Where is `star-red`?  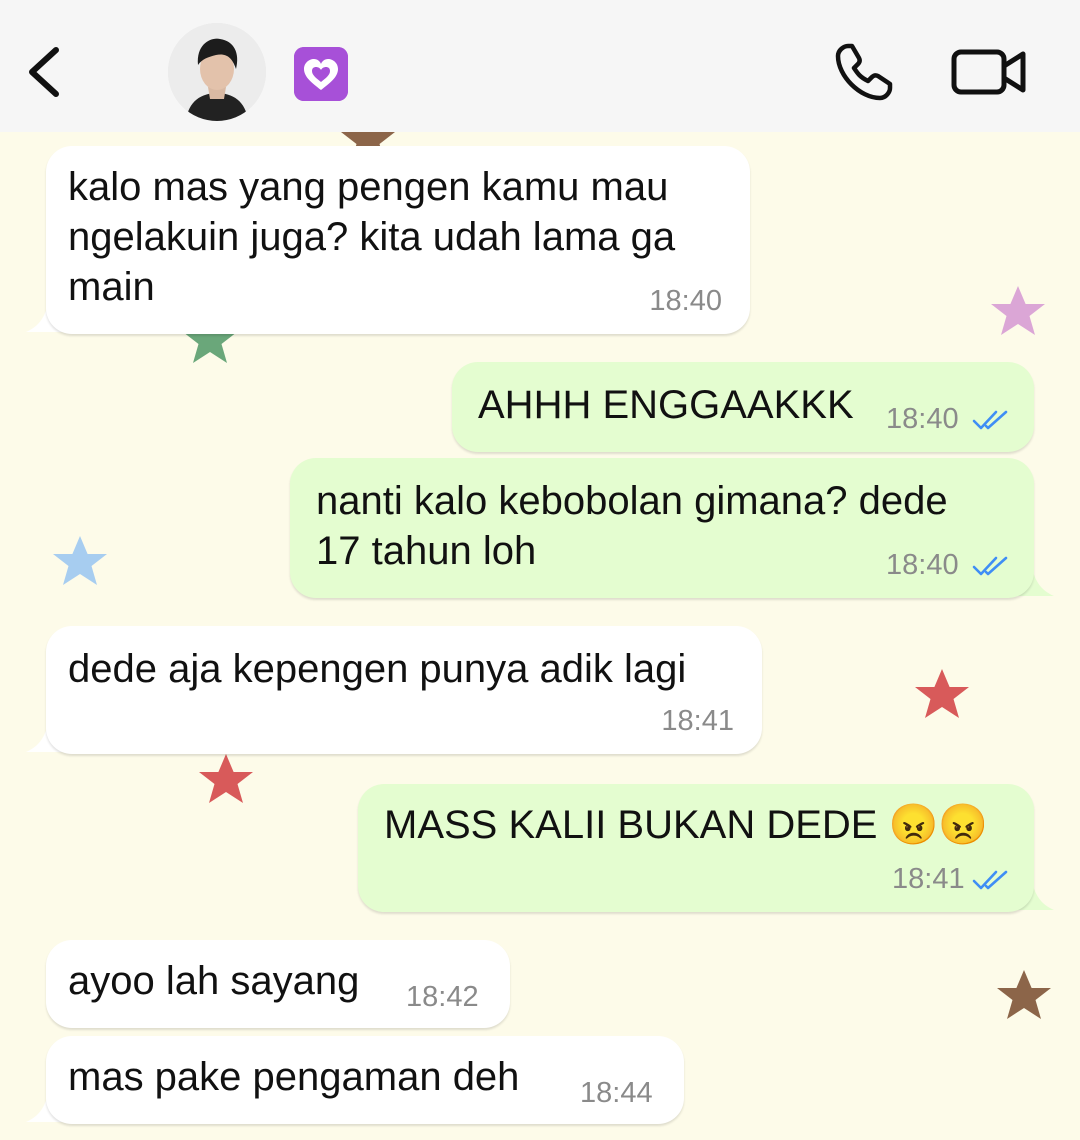
star-red is located at coordinates (942, 693).